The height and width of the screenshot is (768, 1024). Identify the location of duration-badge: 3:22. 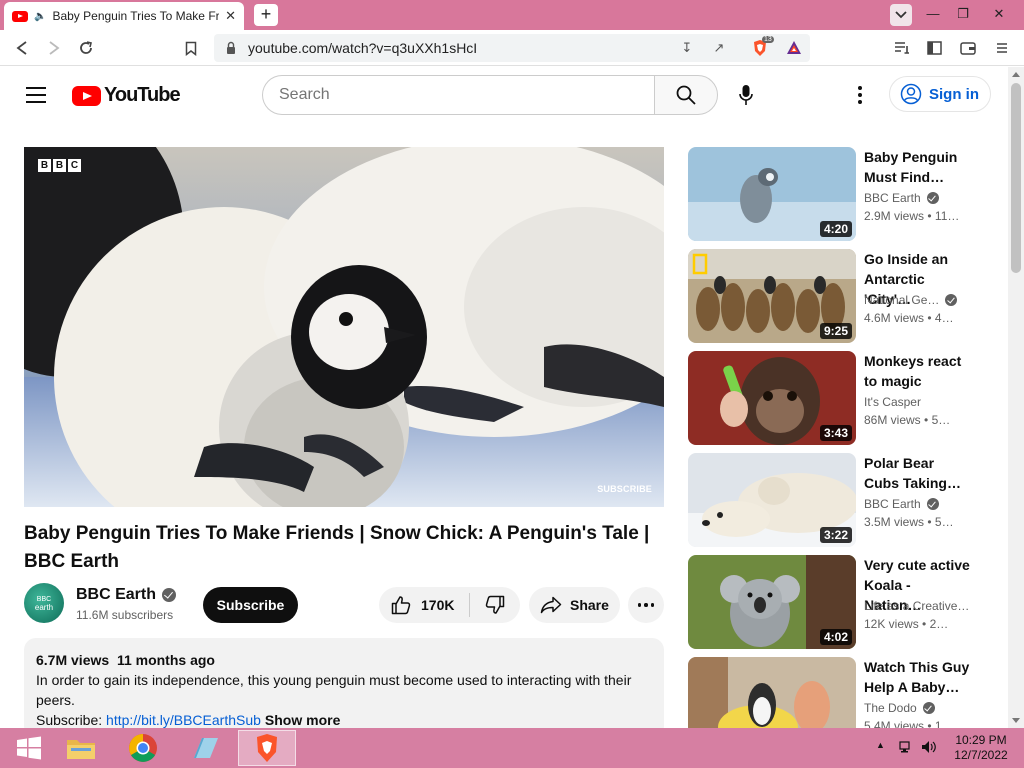
(835, 535).